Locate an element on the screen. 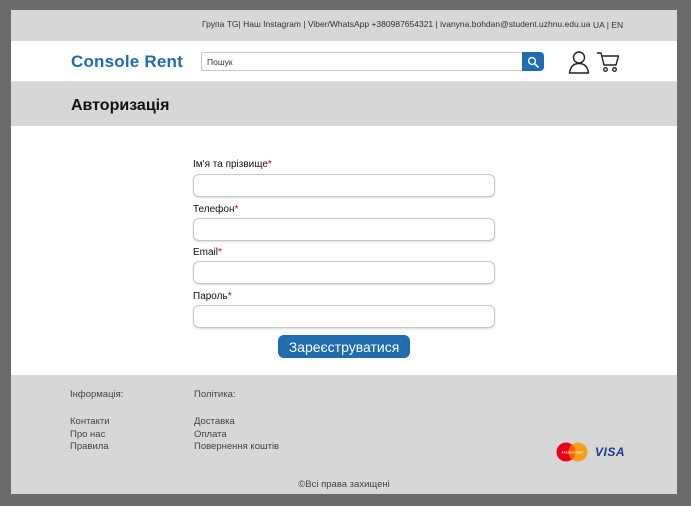 The image size is (691, 506). footer-link-contacts: Контакти is located at coordinates (96, 422).